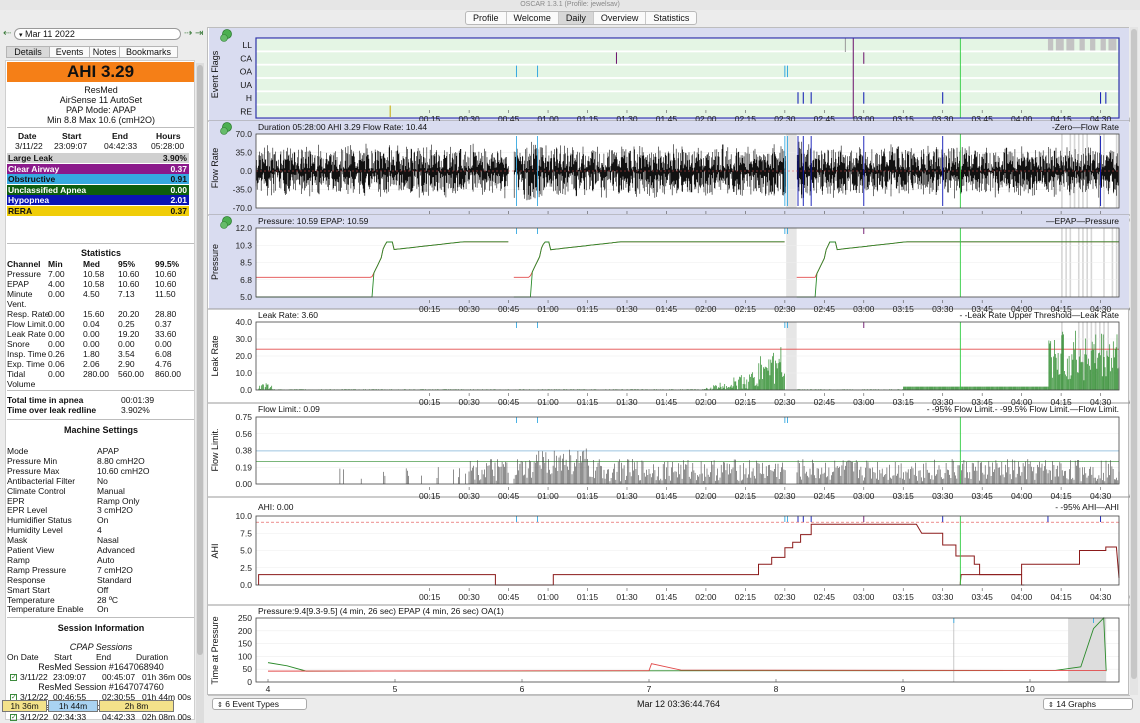 The image size is (1140, 723). What do you see at coordinates (576, 18) in the screenshot?
I see `tab-daily: Daily` at bounding box center [576, 18].